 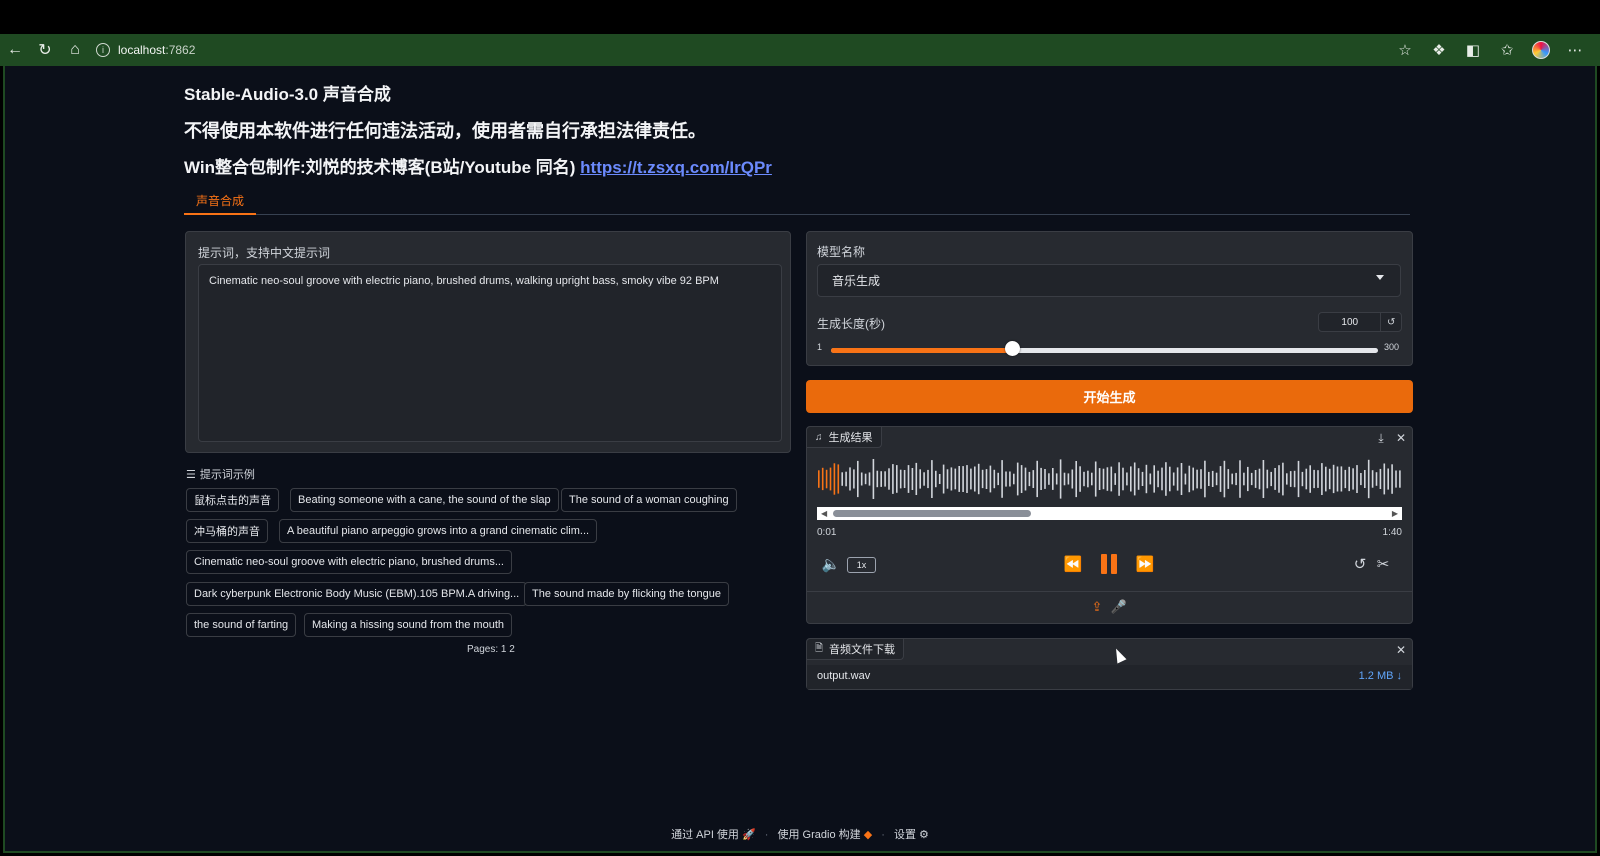 I want to click on page-link-2: 2, so click(x=512, y=649).